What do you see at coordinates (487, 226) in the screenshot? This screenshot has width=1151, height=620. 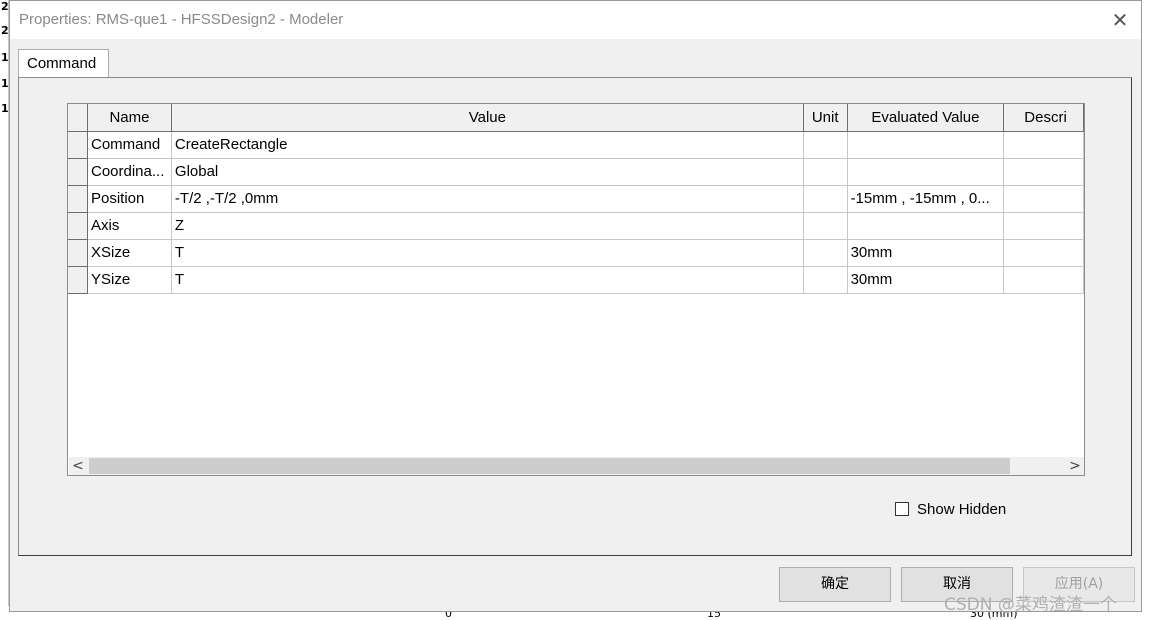 I see `cell-value: Z` at bounding box center [487, 226].